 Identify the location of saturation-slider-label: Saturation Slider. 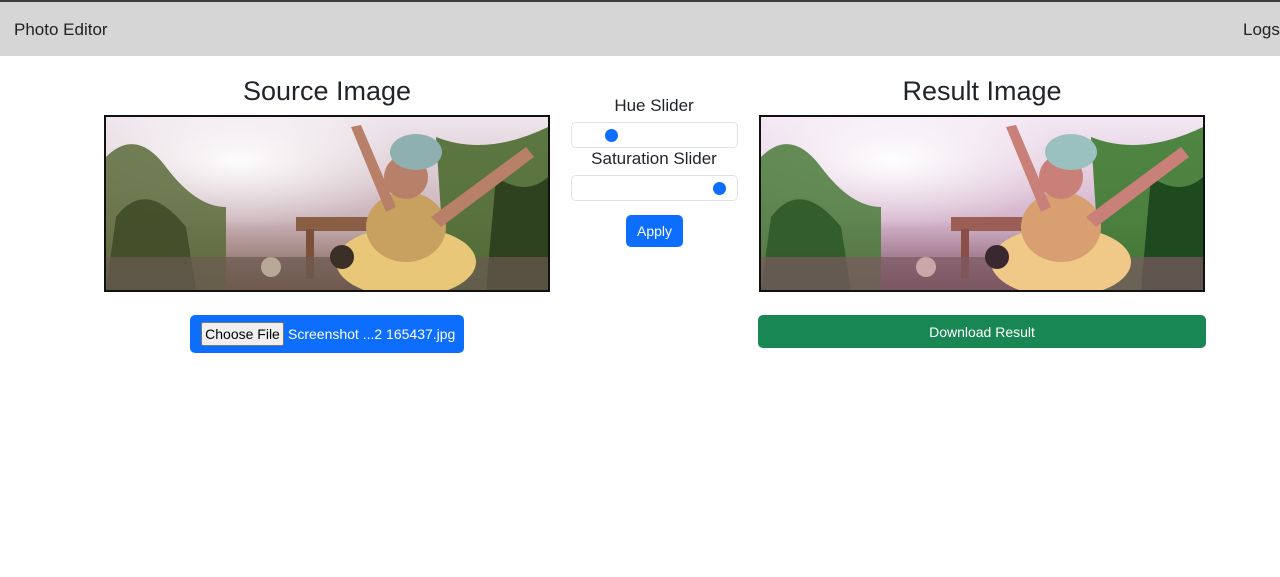
(654, 158).